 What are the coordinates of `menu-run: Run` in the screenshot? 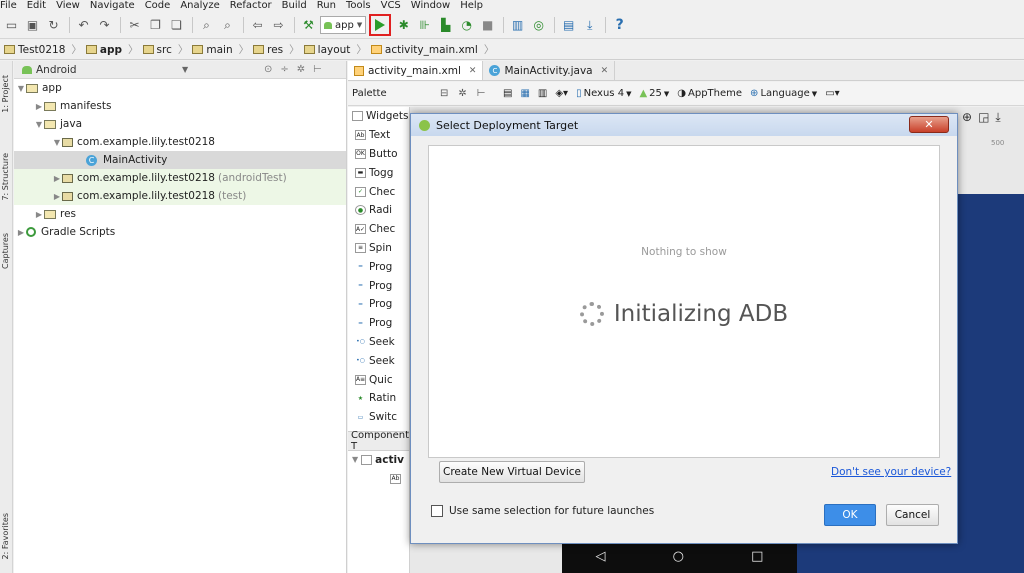 It's located at (326, 5).